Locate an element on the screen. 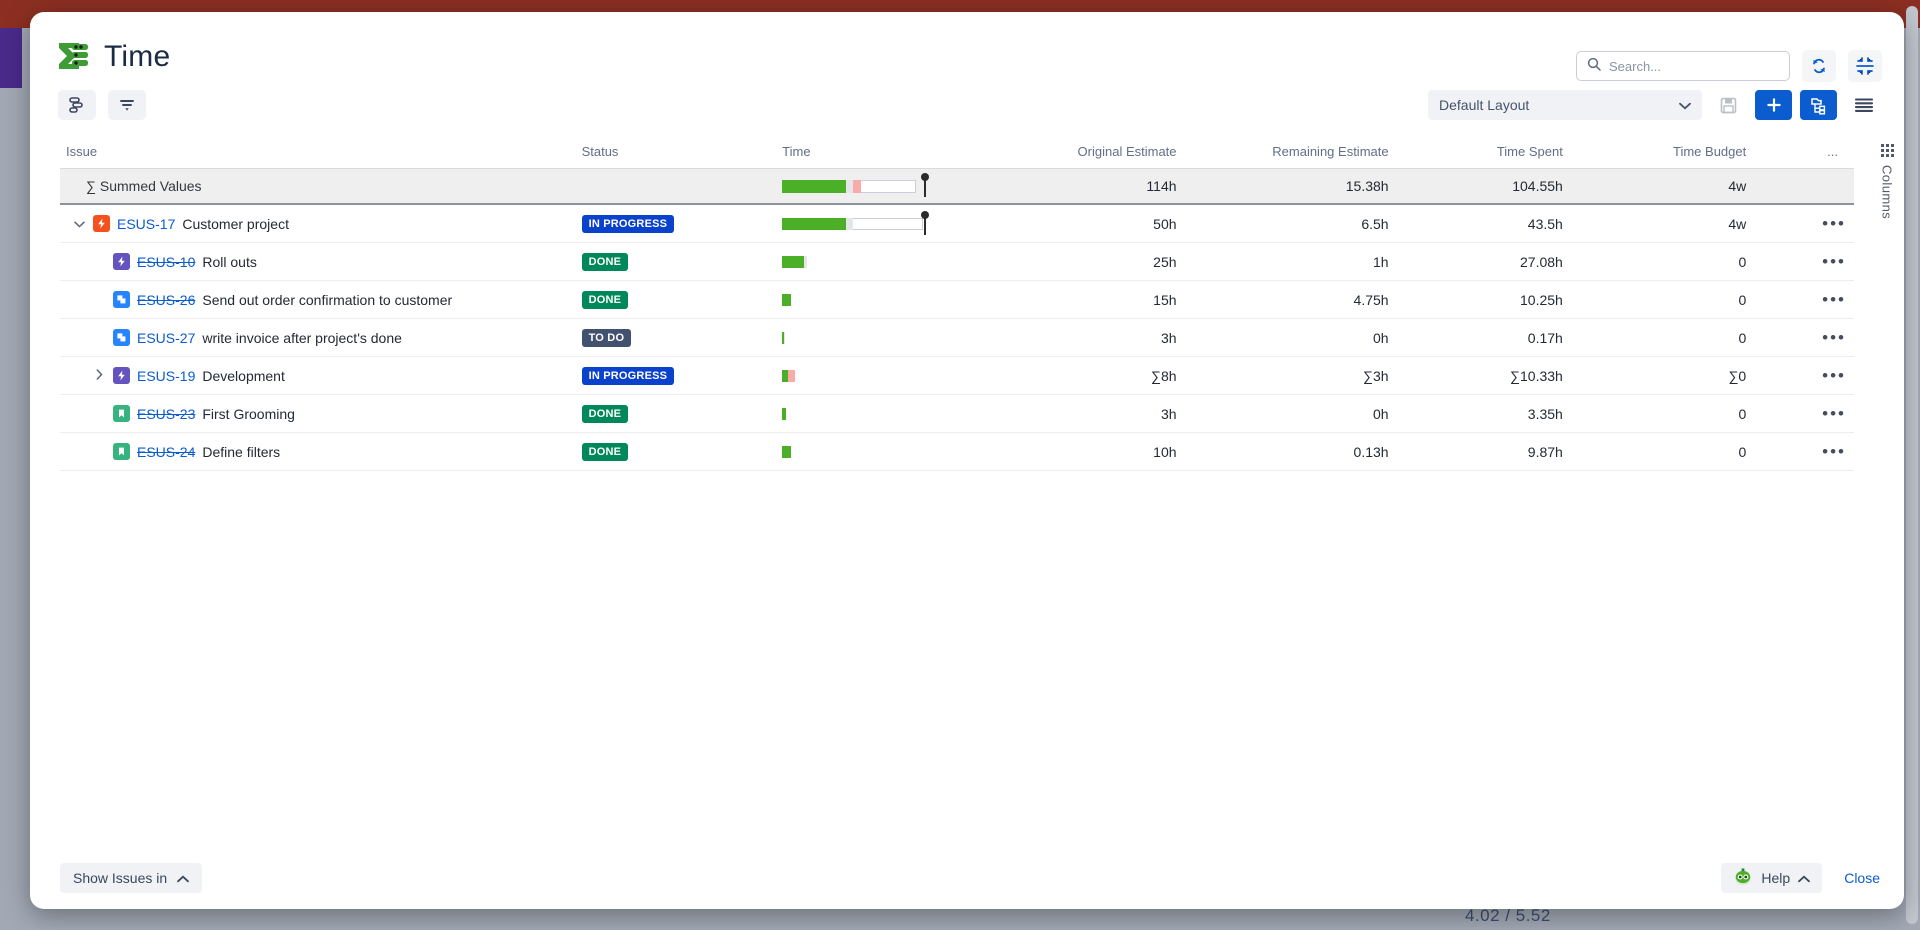 The image size is (1920, 930). header-actions is located at coordinates (1729, 66).